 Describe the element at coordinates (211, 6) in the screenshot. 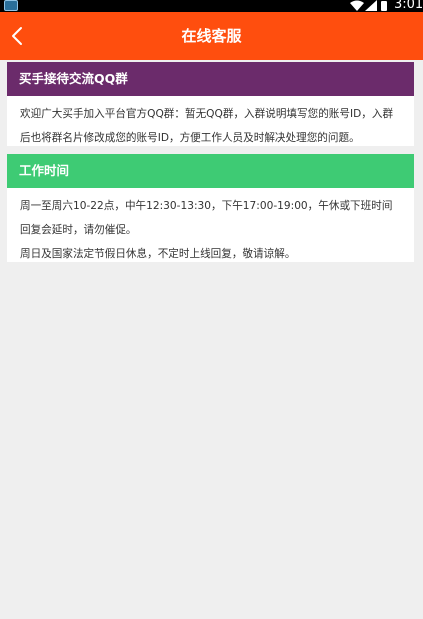

I see `status-bar: 3:01` at that location.